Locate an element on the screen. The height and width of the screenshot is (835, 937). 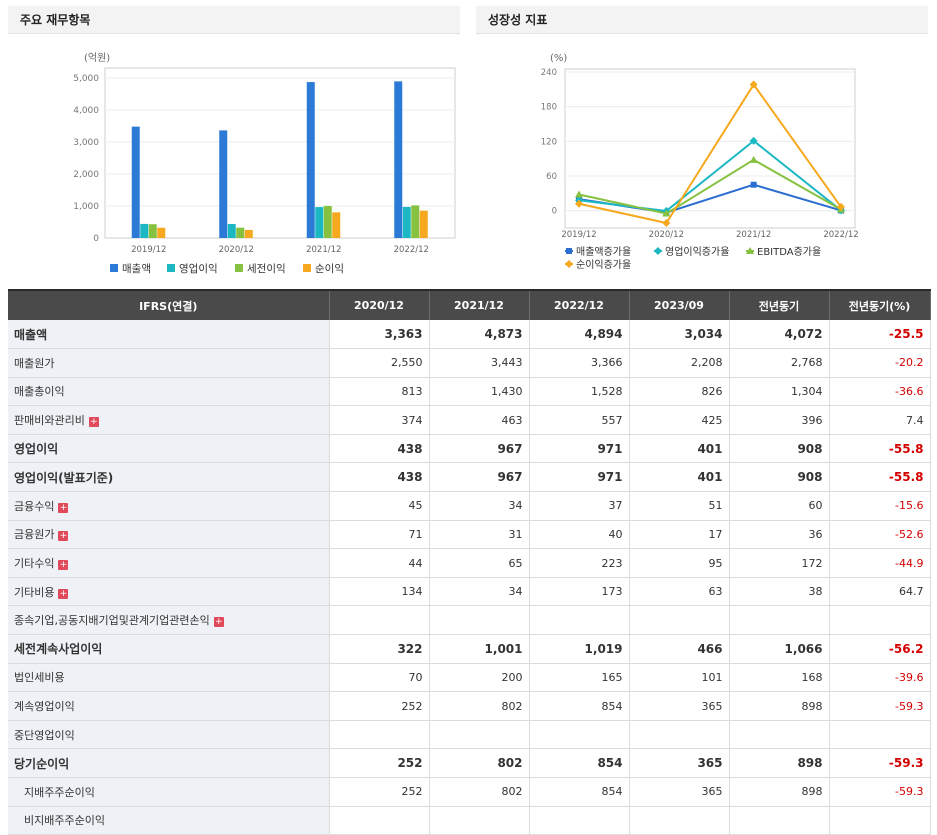
row-label-text: 중단영업이익 is located at coordinates (44, 735).